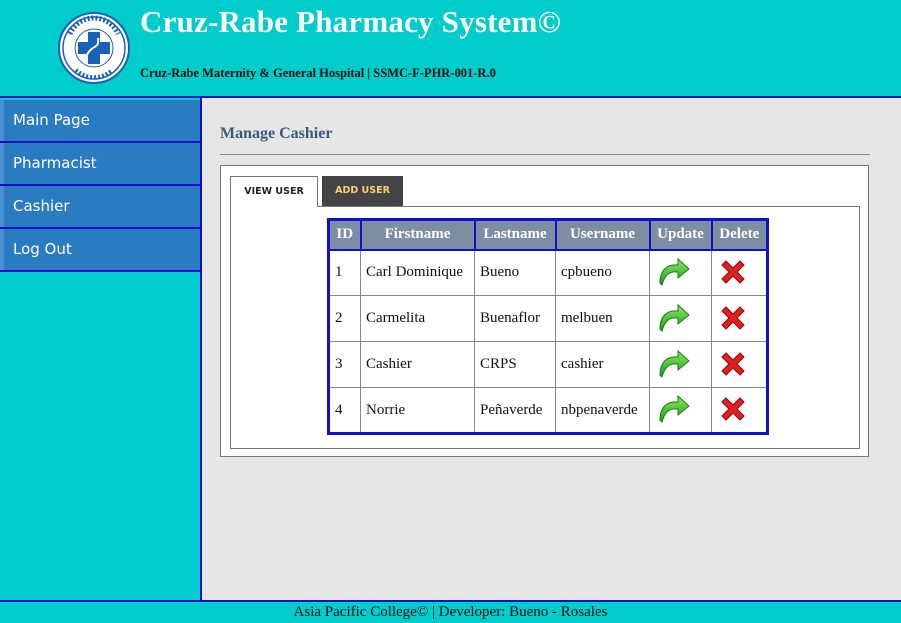  What do you see at coordinates (42, 249) in the screenshot?
I see `sidebar-item-label: Log Out` at bounding box center [42, 249].